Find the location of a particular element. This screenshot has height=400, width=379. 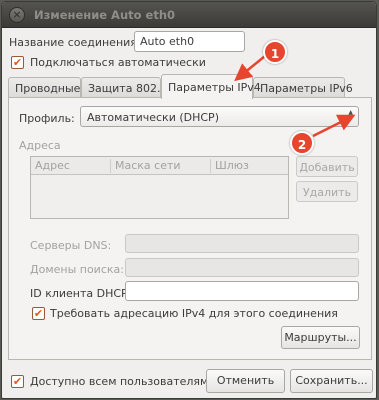

column-netmask: Маска сети is located at coordinates (161, 166).